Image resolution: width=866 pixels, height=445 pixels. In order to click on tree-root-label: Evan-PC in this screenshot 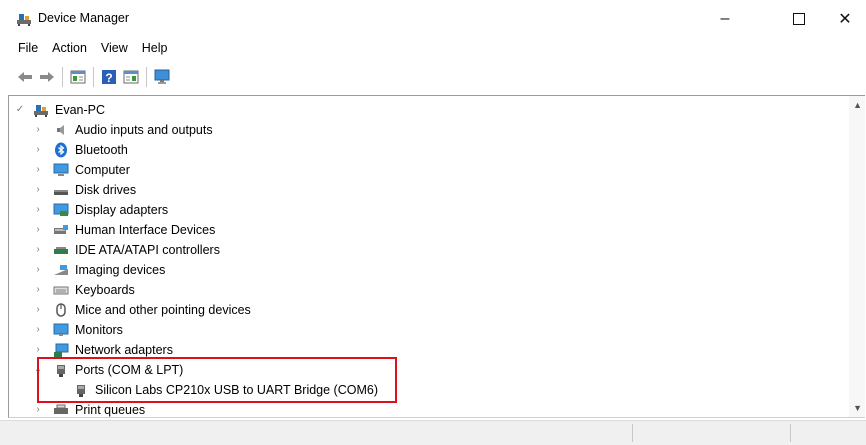, I will do `click(80, 110)`.